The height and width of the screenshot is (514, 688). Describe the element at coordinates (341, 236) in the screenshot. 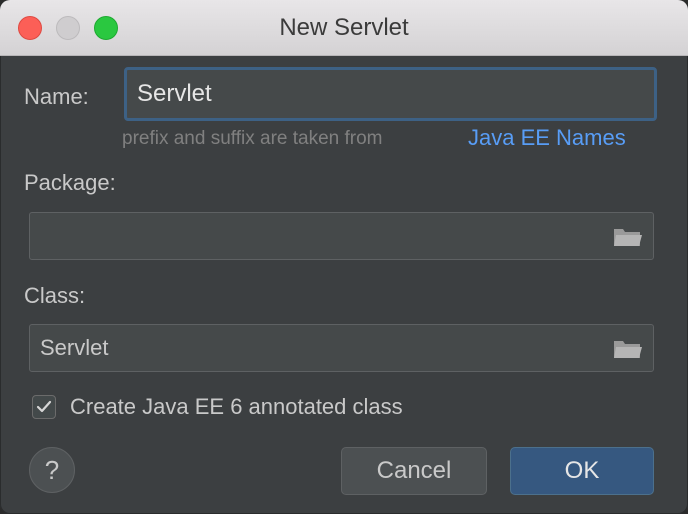

I see `package-field` at that location.